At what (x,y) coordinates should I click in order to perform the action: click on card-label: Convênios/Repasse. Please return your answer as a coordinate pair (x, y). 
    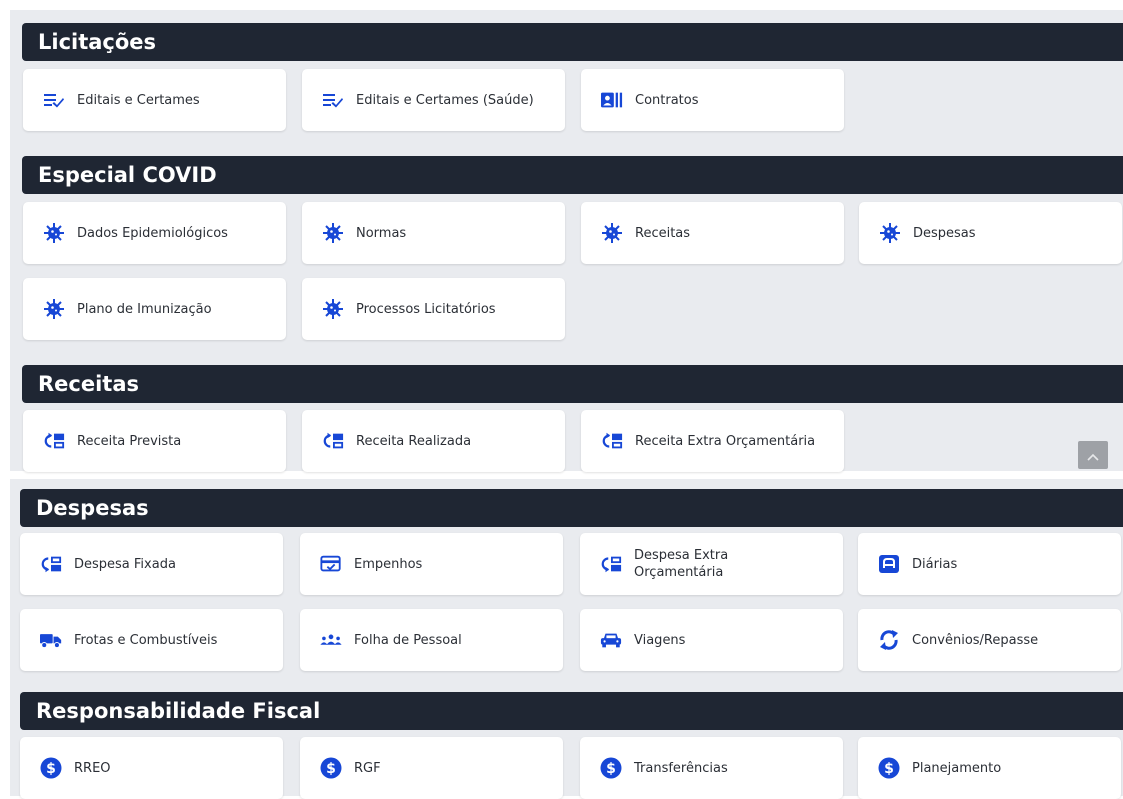
    Looking at the image, I should click on (975, 640).